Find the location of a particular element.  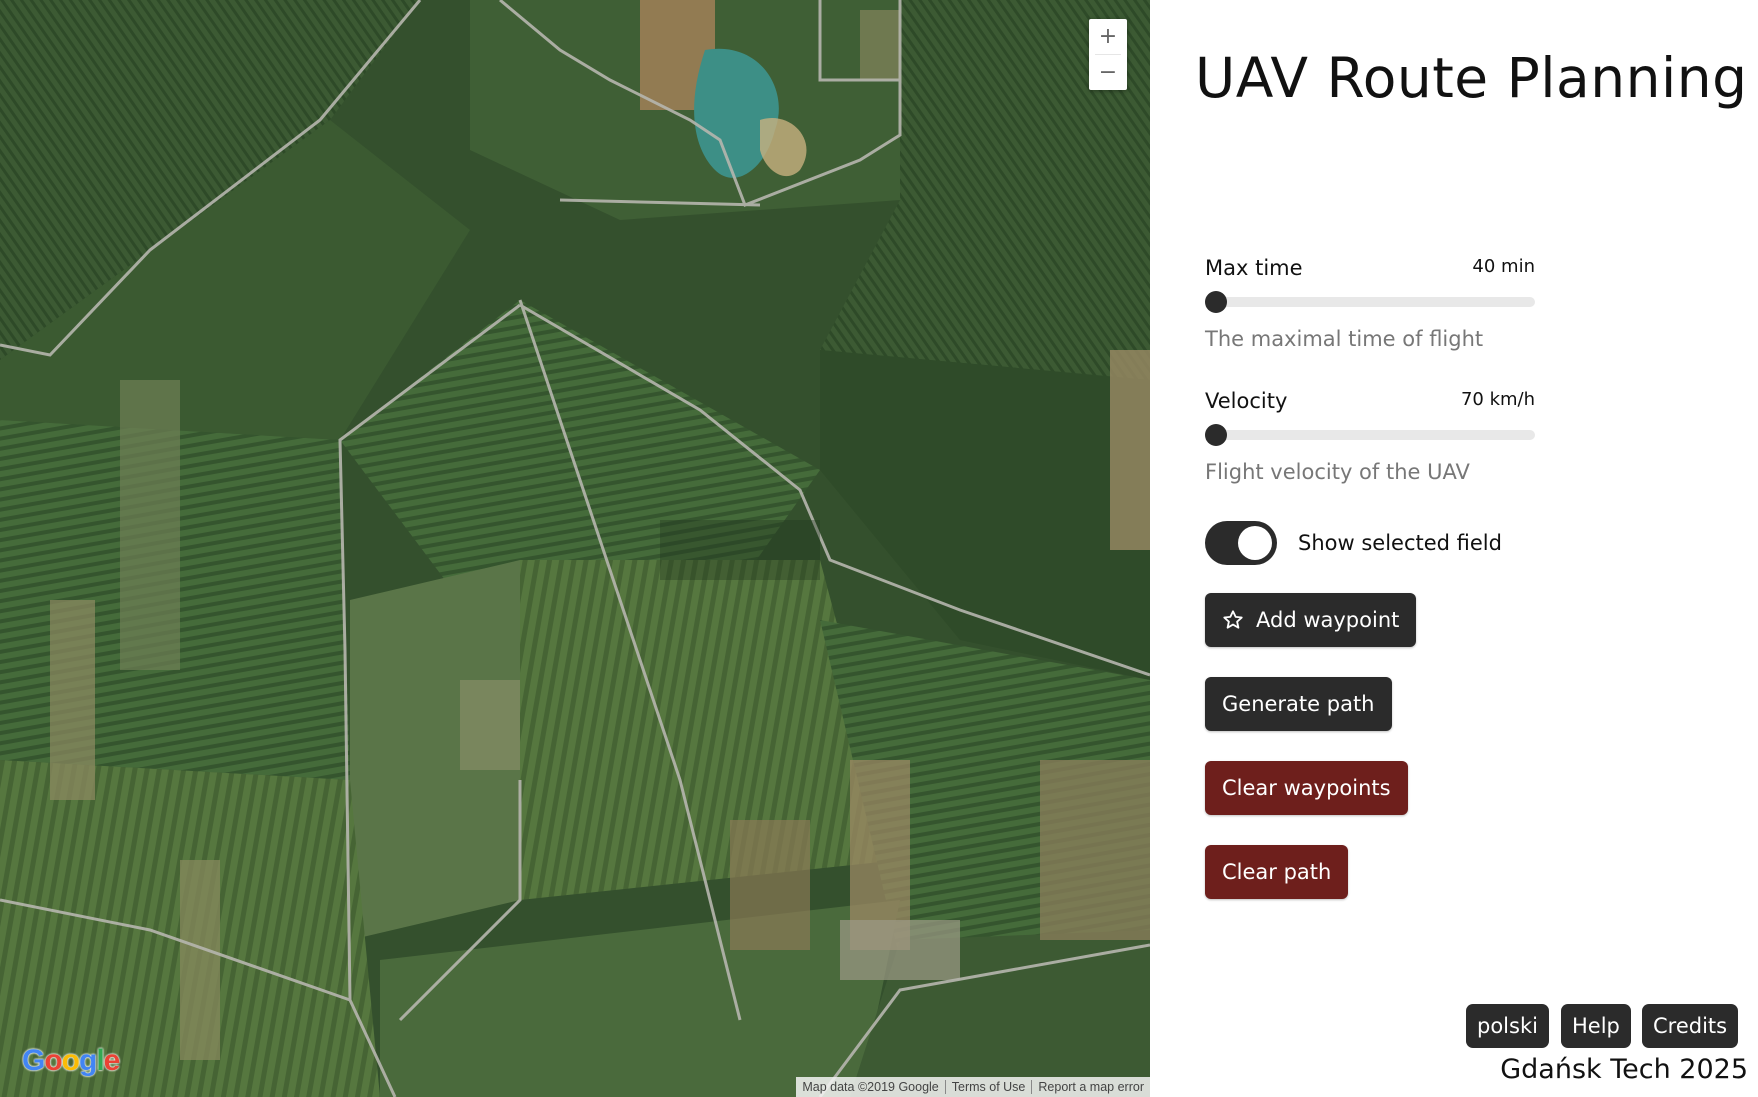

help-button: Help is located at coordinates (1596, 1026).